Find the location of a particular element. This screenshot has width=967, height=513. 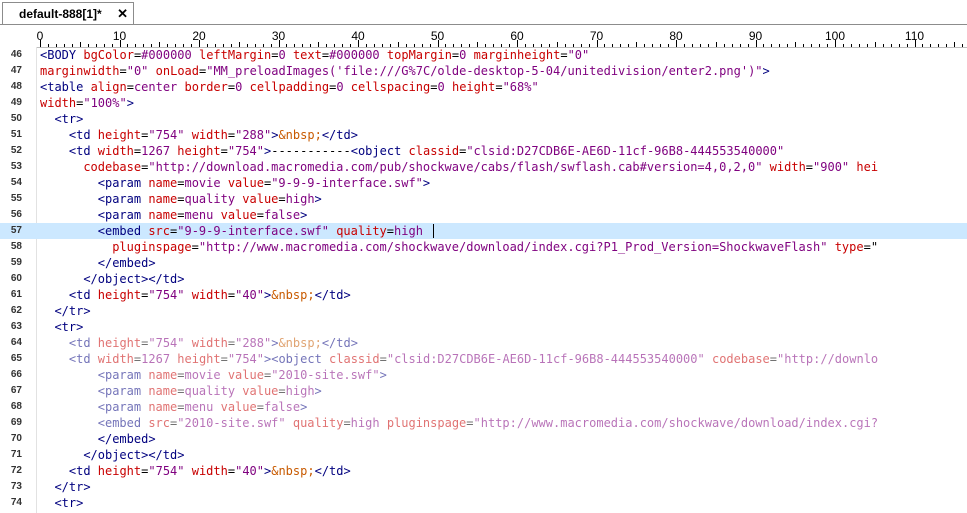

code-token: "http://downlo is located at coordinates (828, 359).